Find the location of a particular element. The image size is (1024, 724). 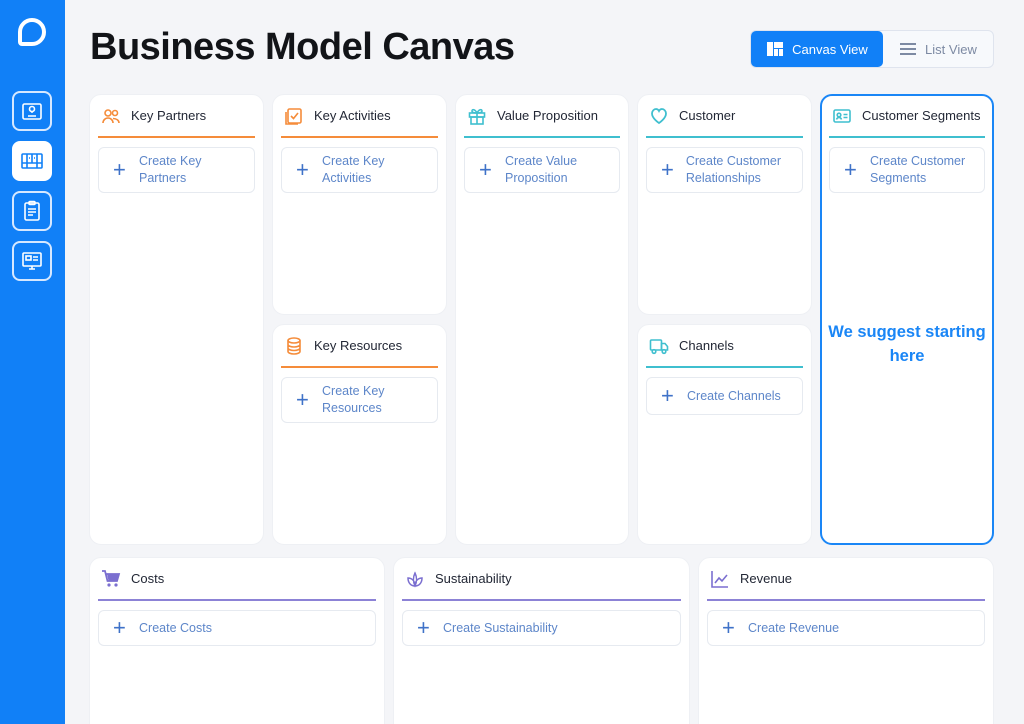

sidebar-item-clipboard is located at coordinates (32, 211).